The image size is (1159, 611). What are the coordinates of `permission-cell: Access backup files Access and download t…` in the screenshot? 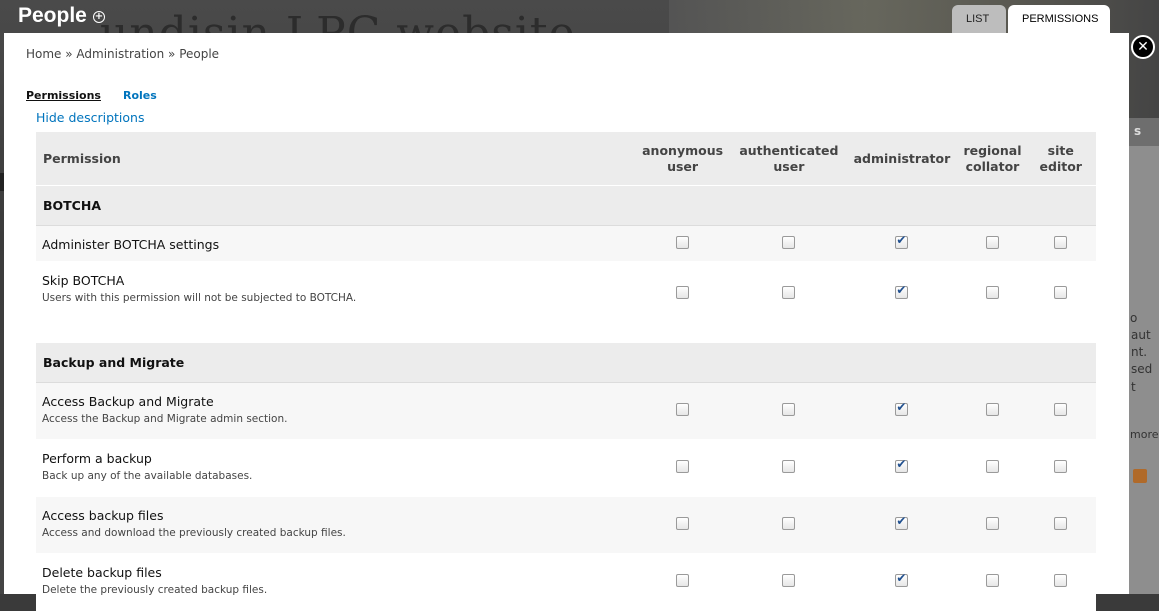 It's located at (334, 525).